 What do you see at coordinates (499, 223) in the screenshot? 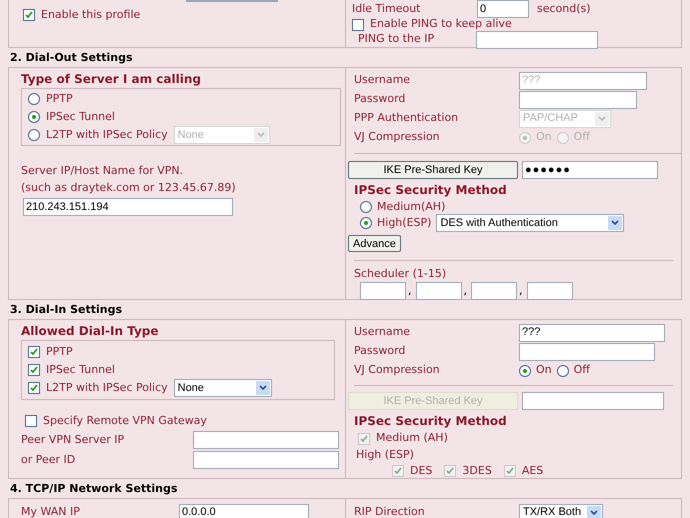
I see `dropdown-value: DES with Authentication` at bounding box center [499, 223].